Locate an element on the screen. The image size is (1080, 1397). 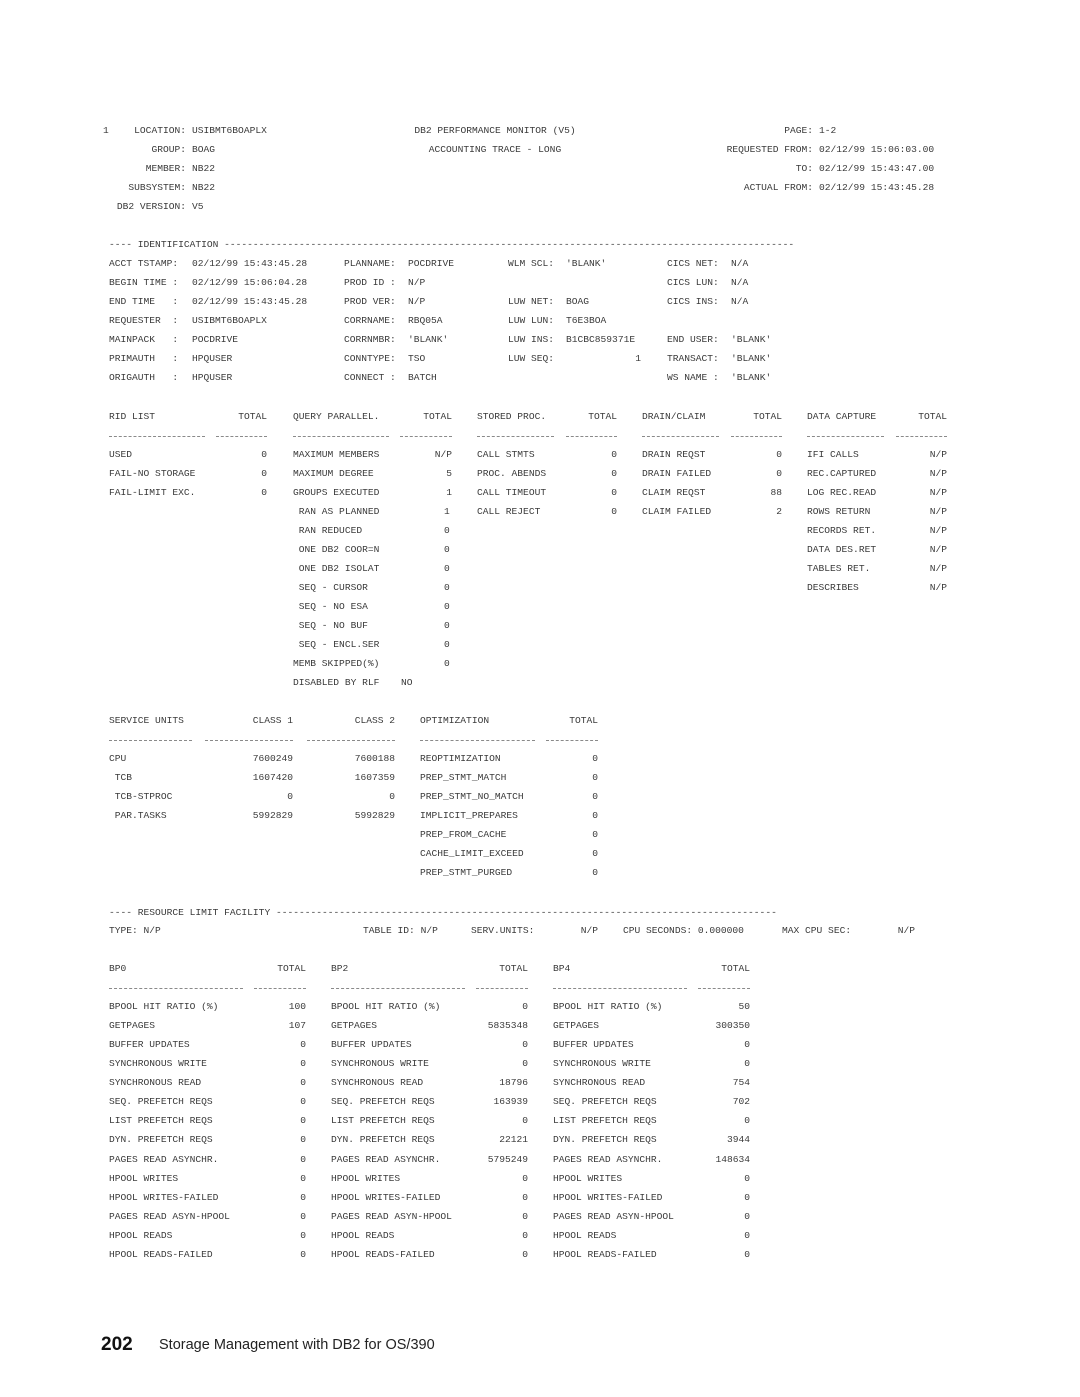
counter-value: NO is located at coordinates (407, 682).